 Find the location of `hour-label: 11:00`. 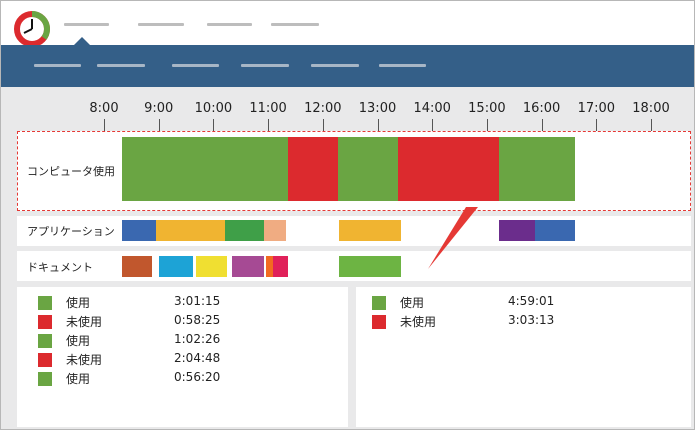

hour-label: 11:00 is located at coordinates (268, 108).